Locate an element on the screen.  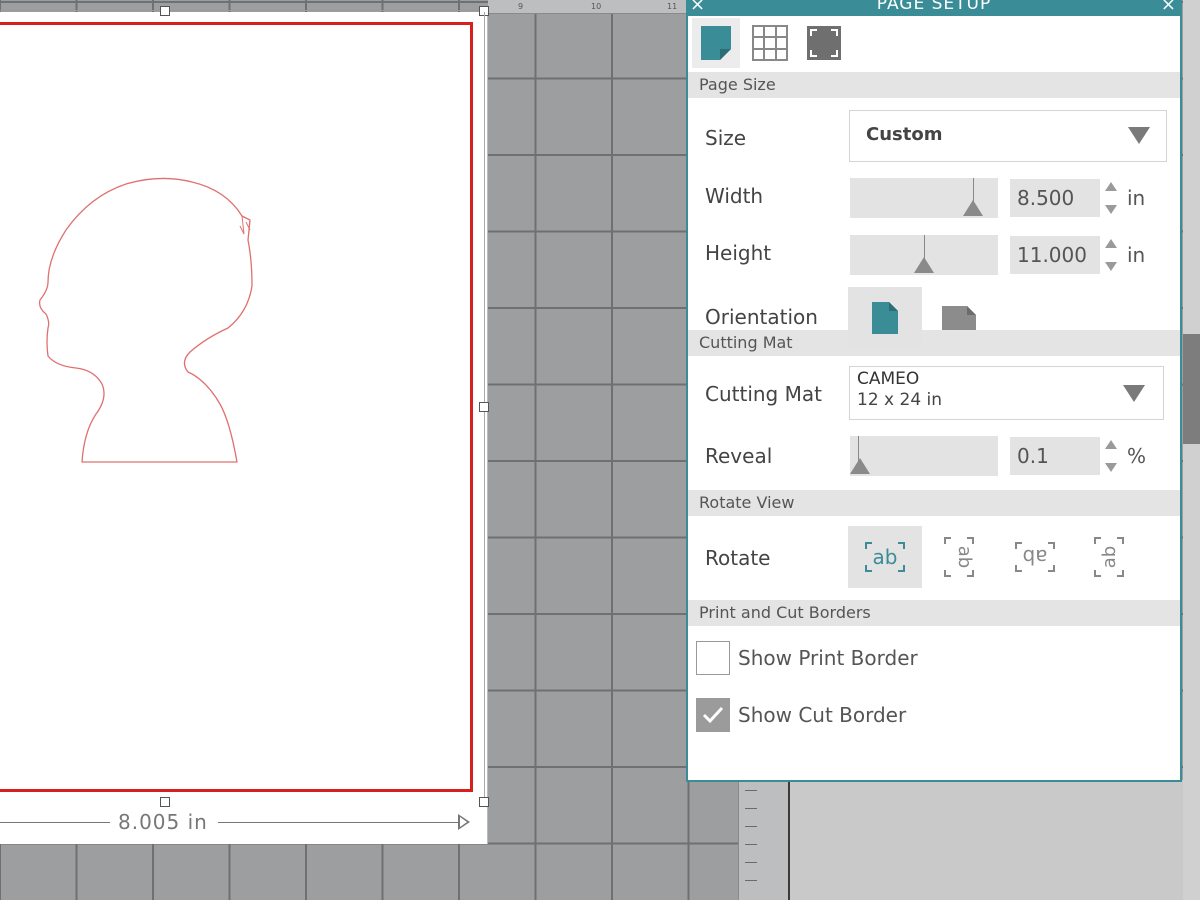
height-unit: in is located at coordinates (1136, 255).